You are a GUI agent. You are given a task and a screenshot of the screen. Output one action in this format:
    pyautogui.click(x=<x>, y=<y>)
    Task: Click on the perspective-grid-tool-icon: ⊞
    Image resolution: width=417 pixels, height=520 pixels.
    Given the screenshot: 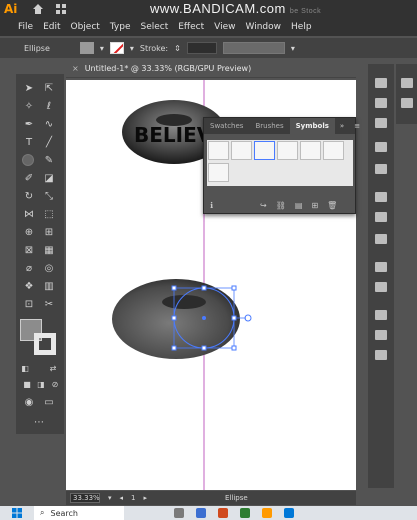 What is the action you would take?
    pyautogui.click(x=49, y=233)
    